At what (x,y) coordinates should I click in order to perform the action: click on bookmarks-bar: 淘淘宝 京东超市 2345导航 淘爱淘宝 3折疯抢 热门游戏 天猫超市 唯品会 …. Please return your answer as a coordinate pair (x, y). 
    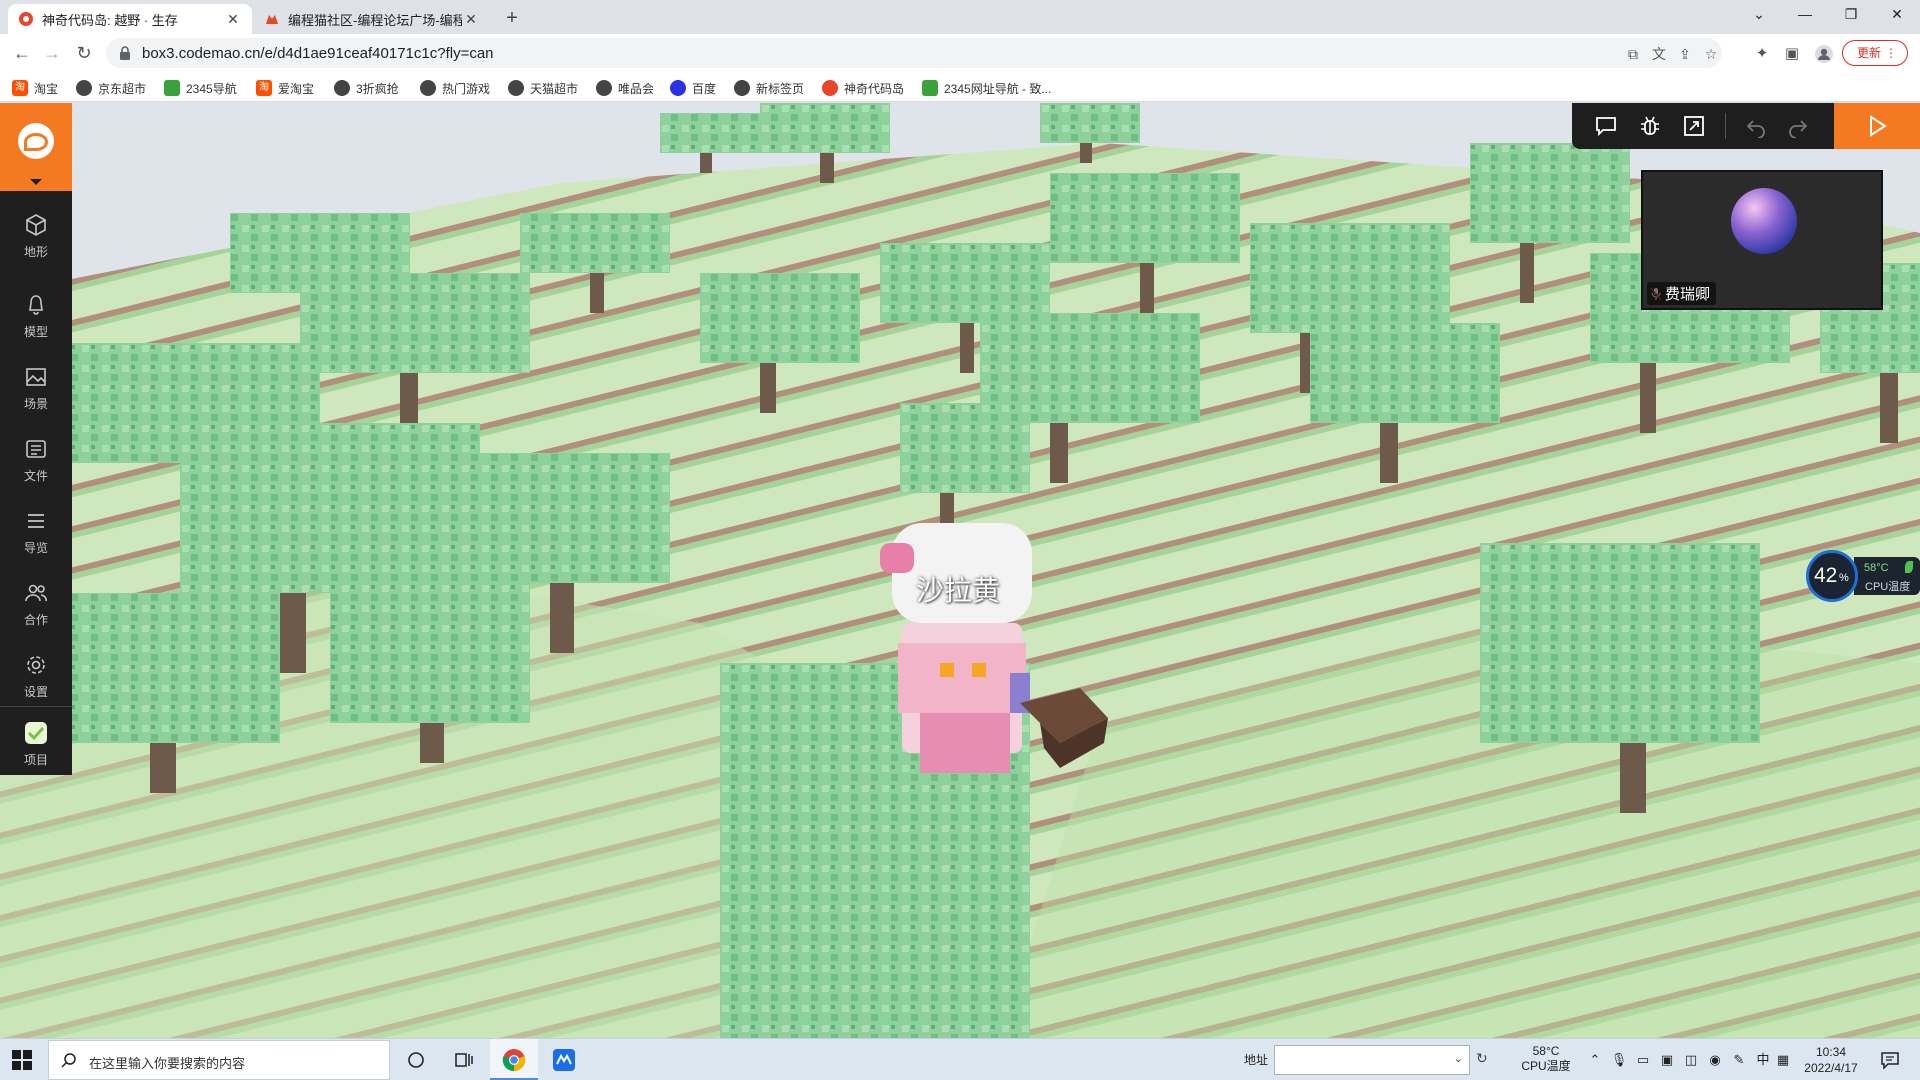
    Looking at the image, I should click on (960, 87).